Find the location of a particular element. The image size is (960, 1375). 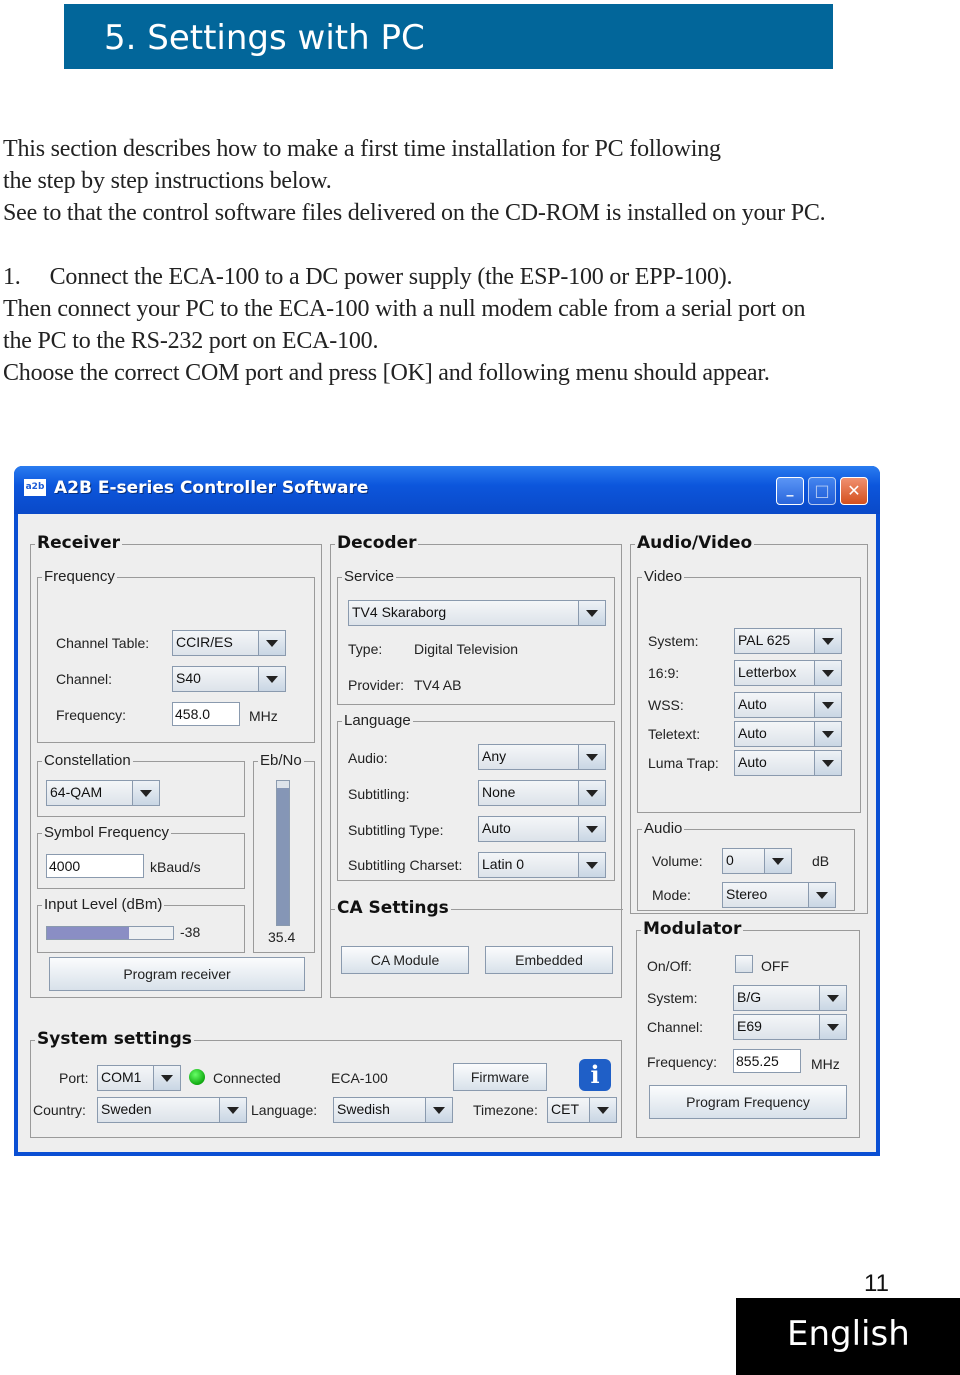

connection-status: Connected is located at coordinates (247, 1078).